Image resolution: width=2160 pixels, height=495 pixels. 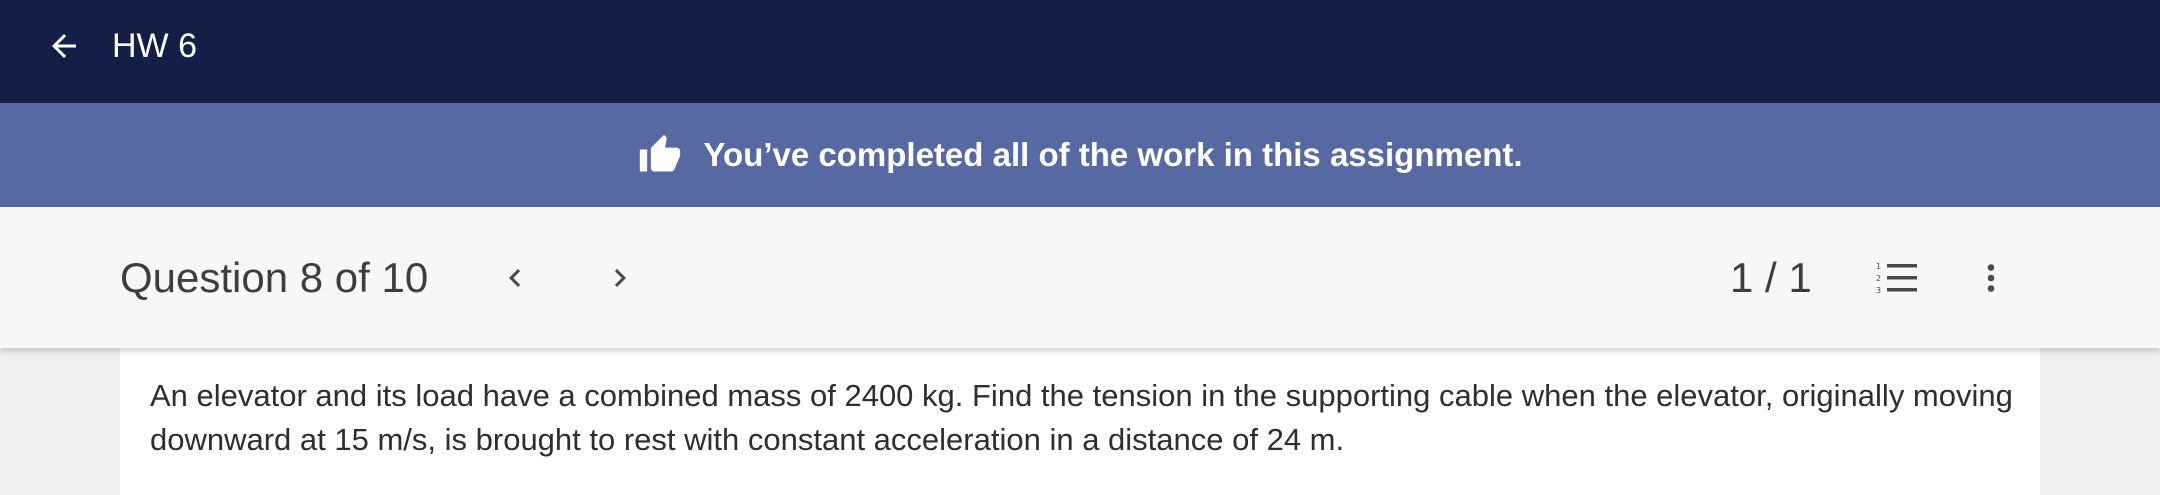 I want to click on page-indicator: 1 / 1, so click(x=1771, y=277).